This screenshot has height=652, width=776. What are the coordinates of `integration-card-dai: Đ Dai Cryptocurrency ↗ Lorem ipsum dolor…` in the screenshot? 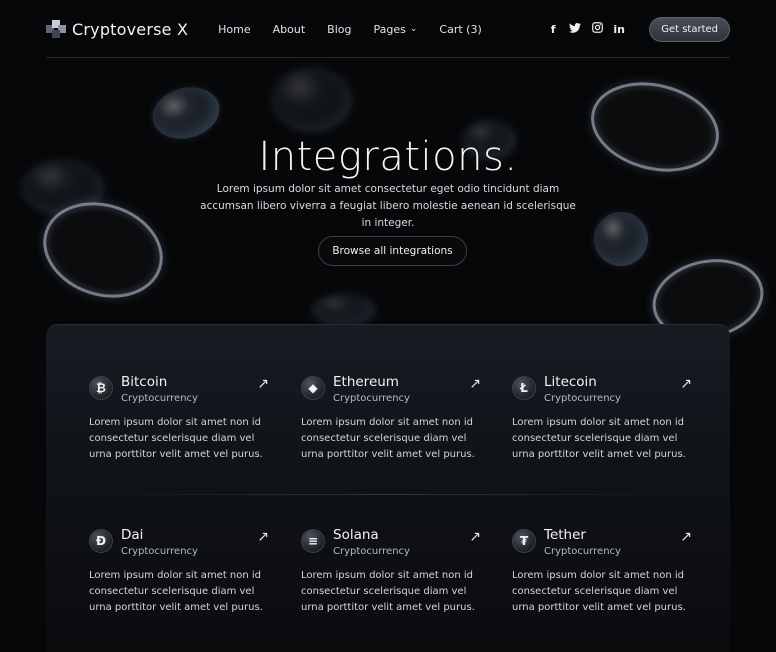 It's located at (179, 571).